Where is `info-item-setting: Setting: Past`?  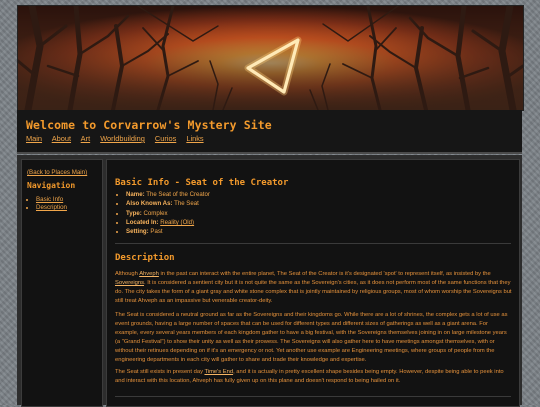
info-item-setting: Setting: Past is located at coordinates (168, 231).